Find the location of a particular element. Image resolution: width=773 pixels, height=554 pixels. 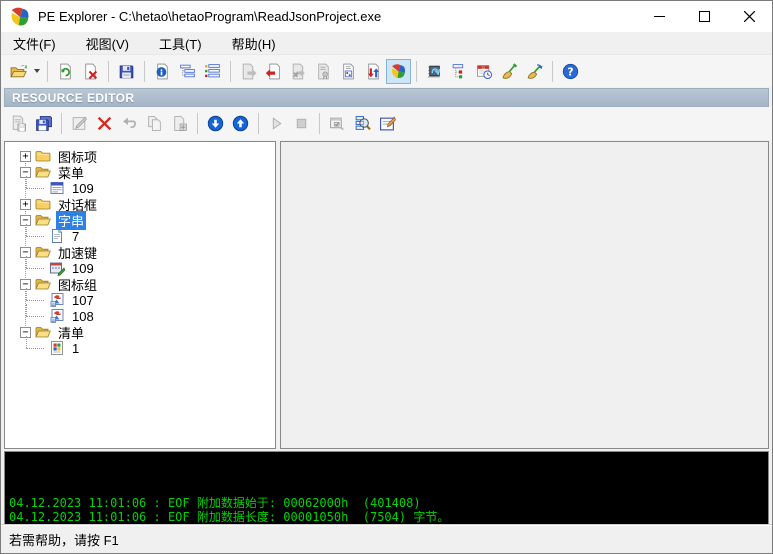

menu-help: 帮助(H) is located at coordinates (254, 43).